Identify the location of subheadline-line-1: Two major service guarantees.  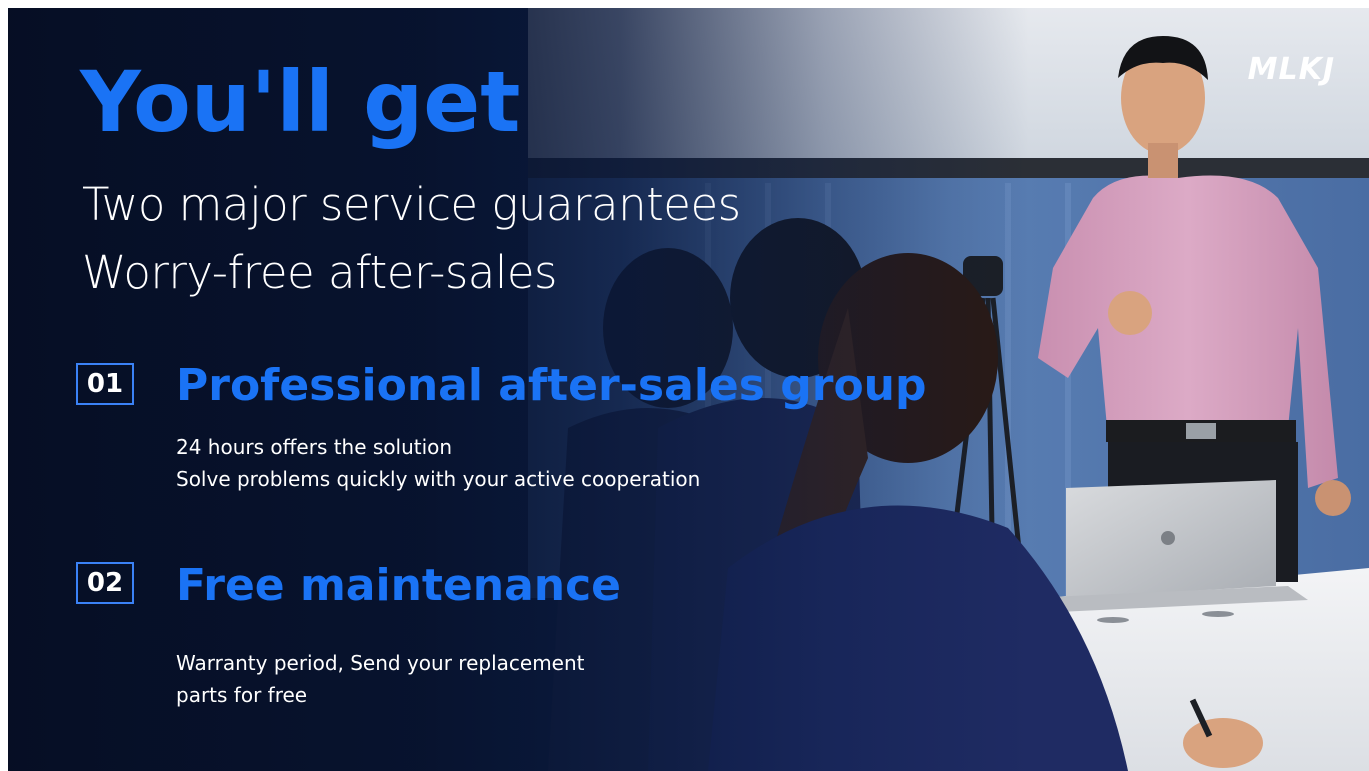
(411, 204).